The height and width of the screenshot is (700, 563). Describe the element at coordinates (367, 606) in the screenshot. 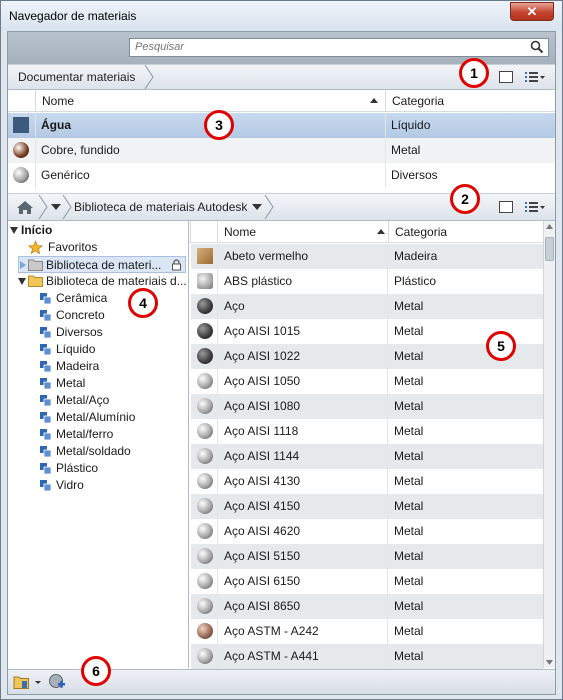

I see `table-row: Aço AISI 8650 Metal` at that location.